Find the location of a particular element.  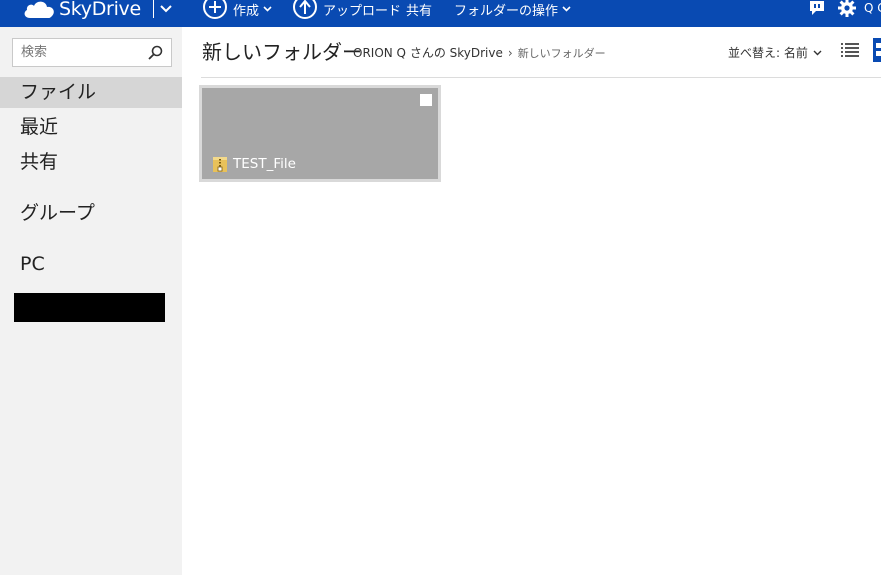

file-name: TEST_File is located at coordinates (264, 164).